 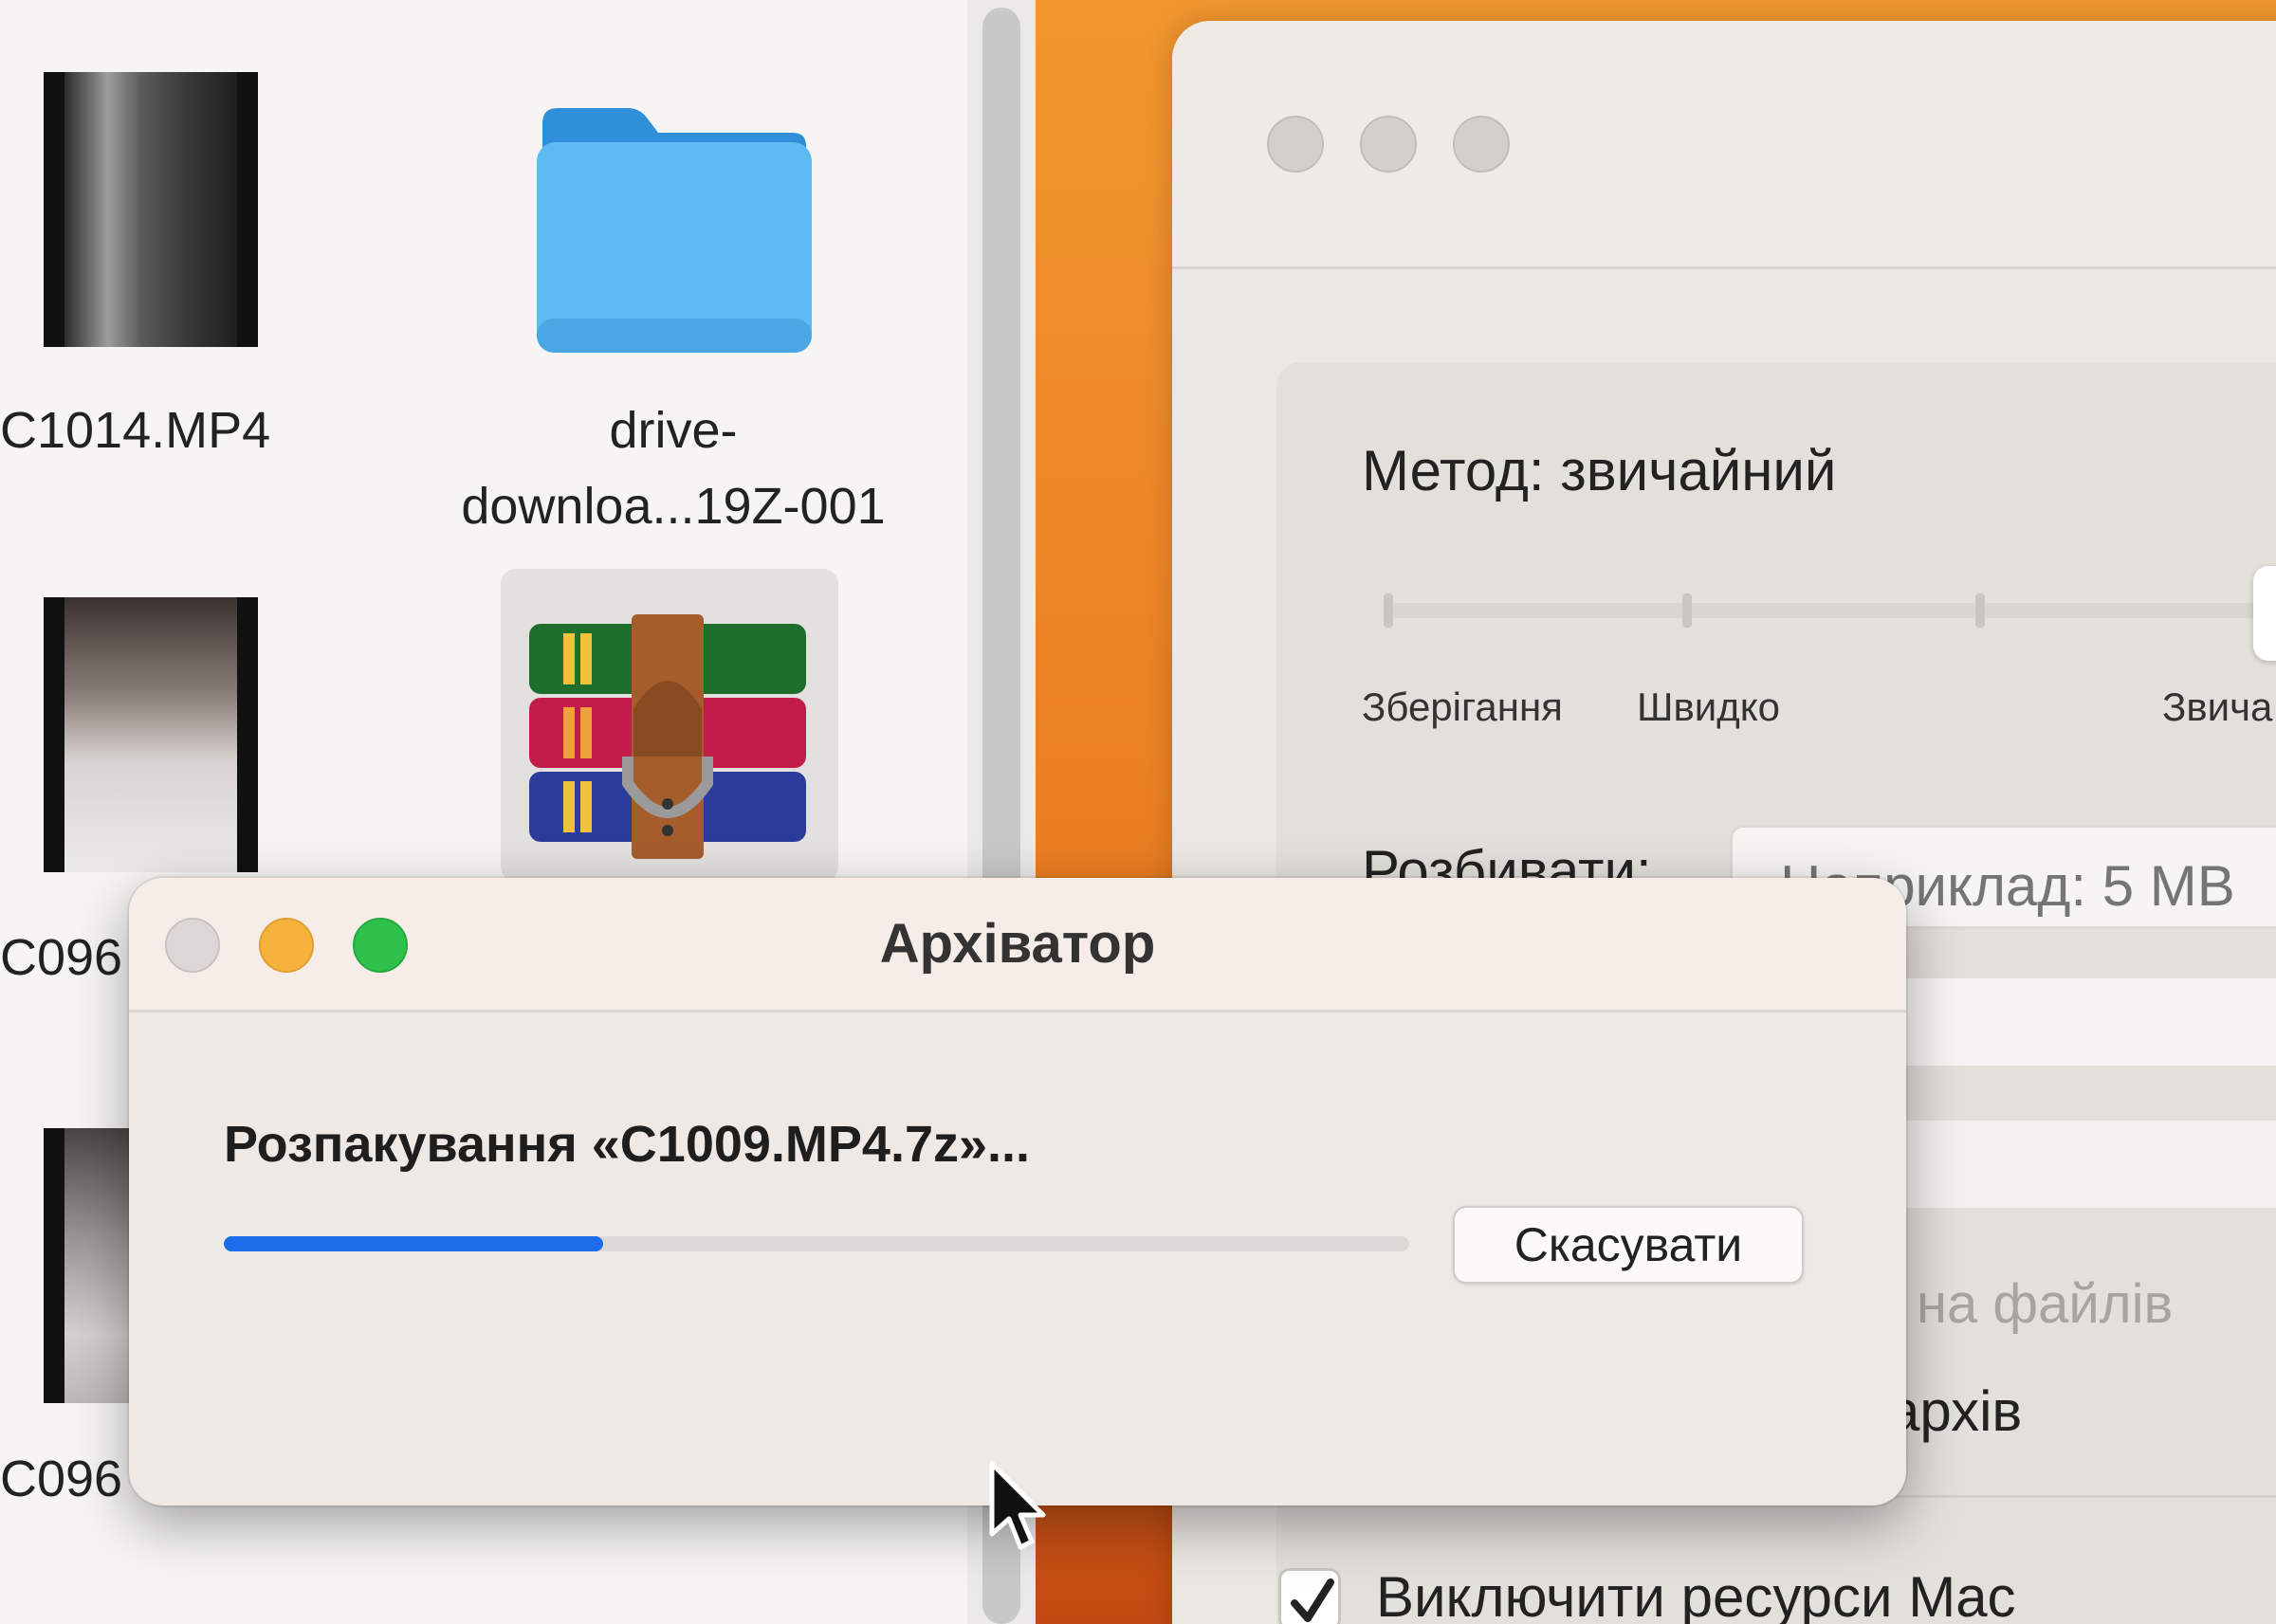 I want to click on zoom-button, so click(x=1481, y=144).